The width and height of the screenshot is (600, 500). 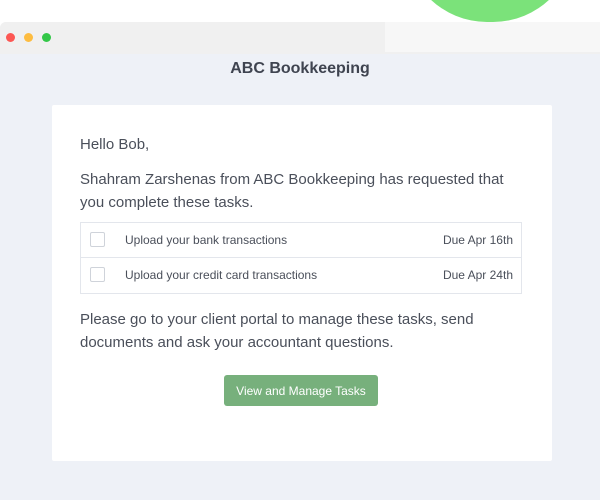 What do you see at coordinates (490, 11) in the screenshot?
I see `decorative-green-shape` at bounding box center [490, 11].